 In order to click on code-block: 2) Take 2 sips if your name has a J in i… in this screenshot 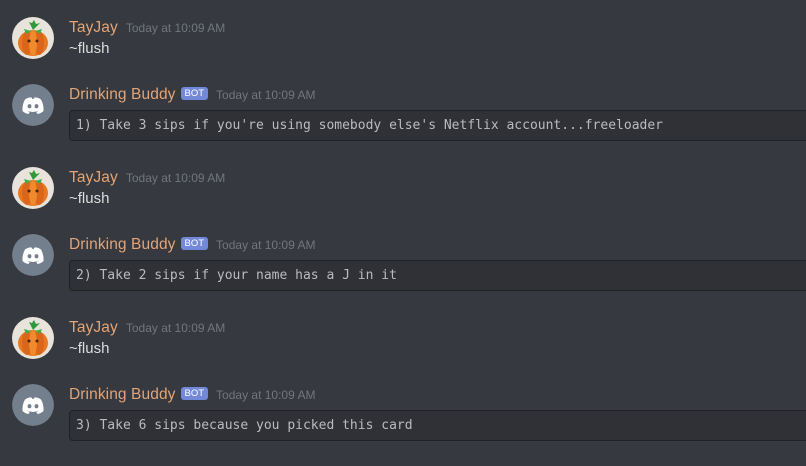, I will do `click(437, 275)`.